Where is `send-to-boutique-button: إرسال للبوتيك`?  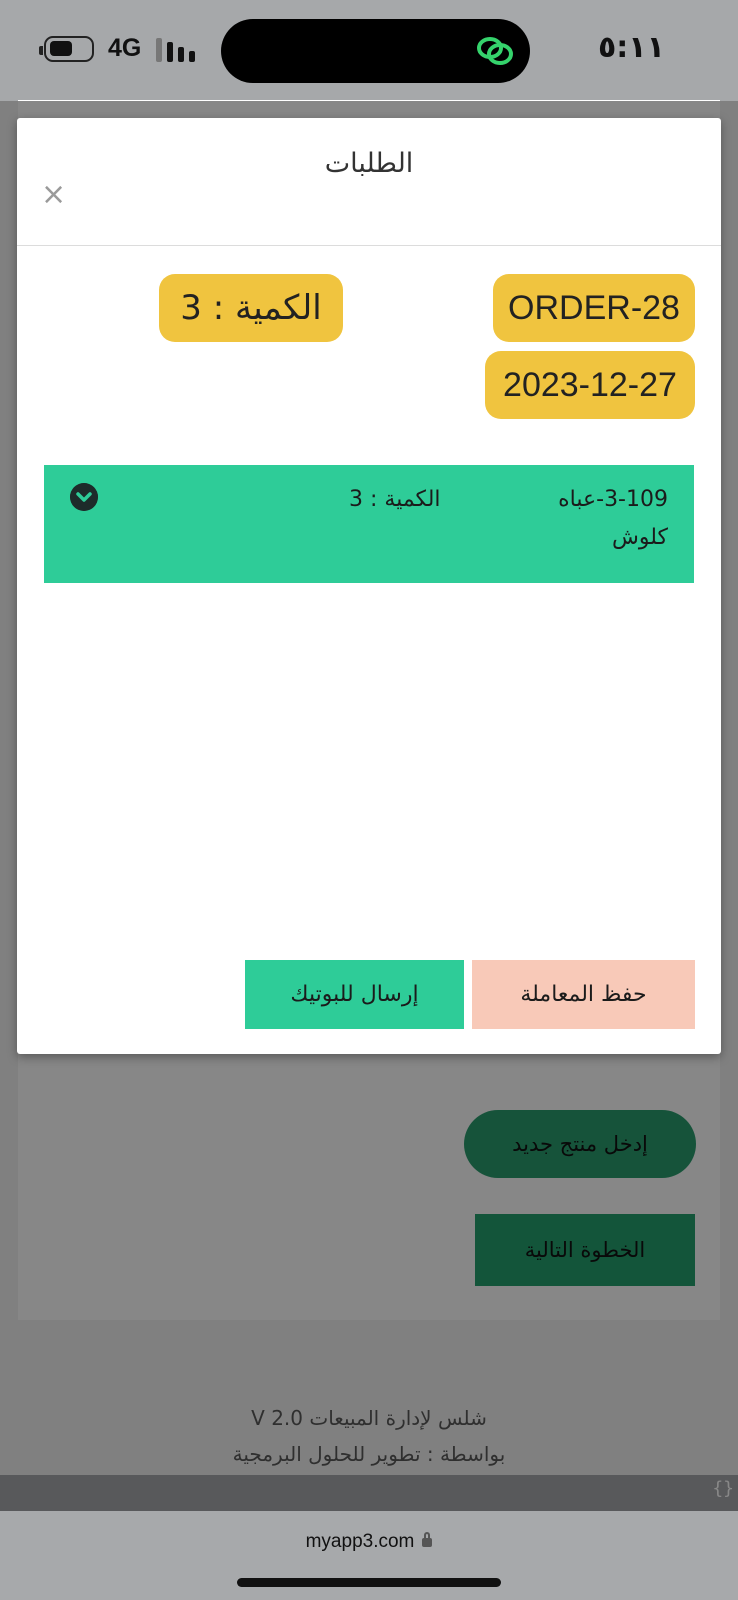 send-to-boutique-button: إرسال للبوتيك is located at coordinates (354, 994).